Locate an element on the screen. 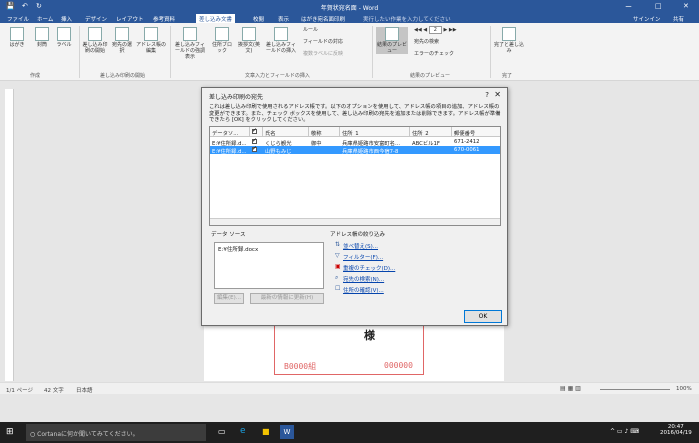 The width and height of the screenshot is (699, 443). preview-results-button: 結果のプレビュー is located at coordinates (392, 40).